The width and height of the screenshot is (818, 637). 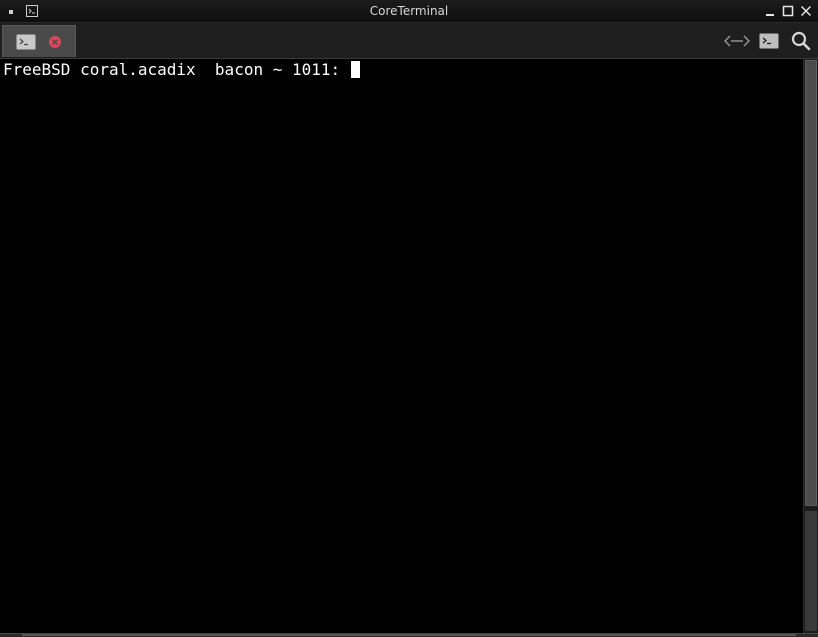 What do you see at coordinates (801, 41) in the screenshot?
I see `search-icon` at bounding box center [801, 41].